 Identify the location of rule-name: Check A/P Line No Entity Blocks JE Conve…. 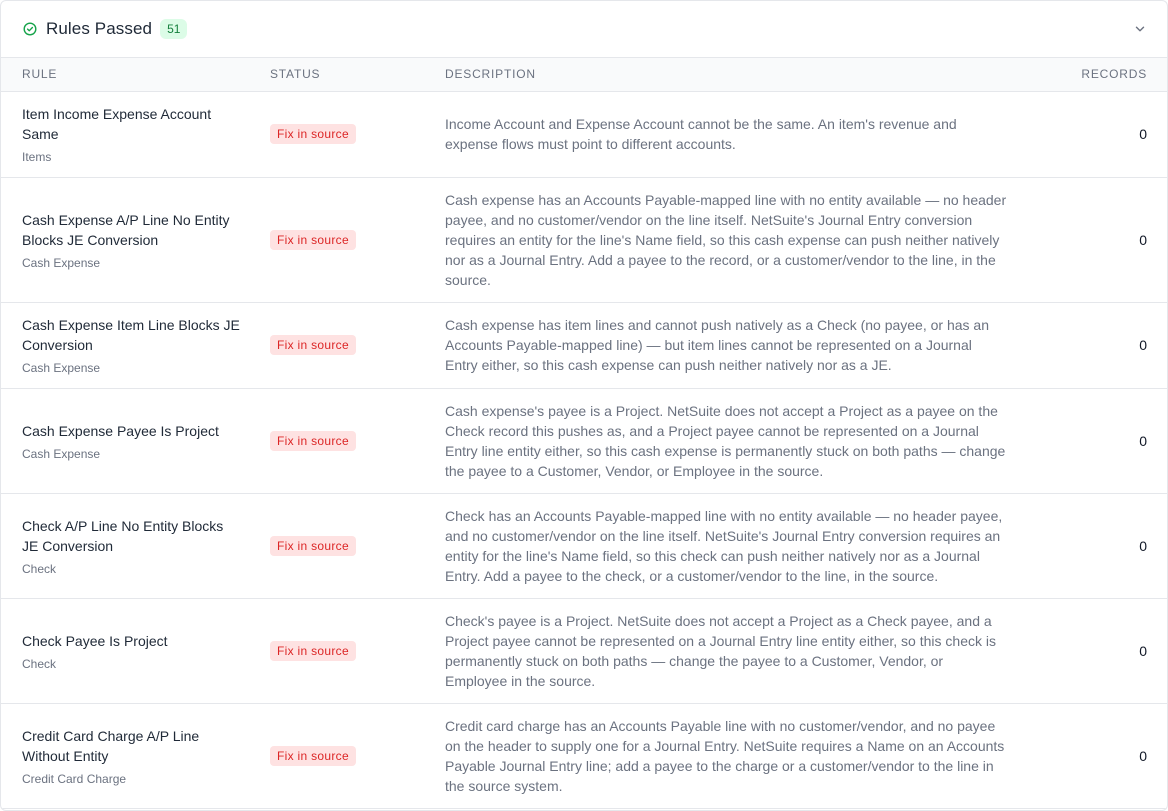
(123, 535).